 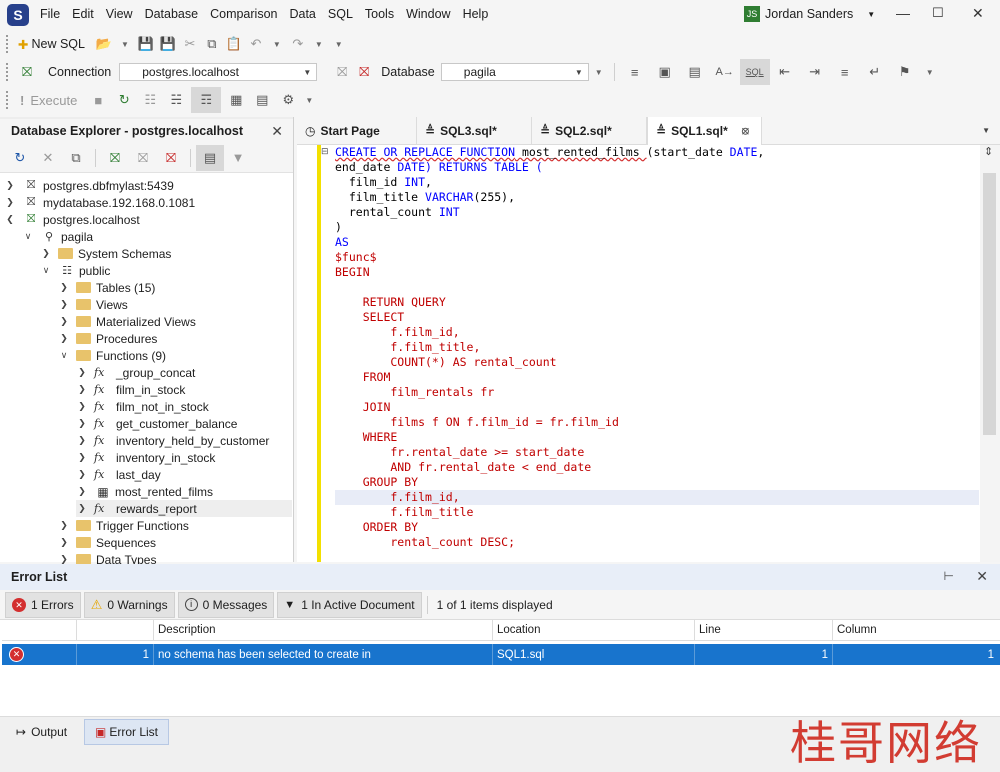 I want to click on menu-data: Data, so click(x=302, y=14).